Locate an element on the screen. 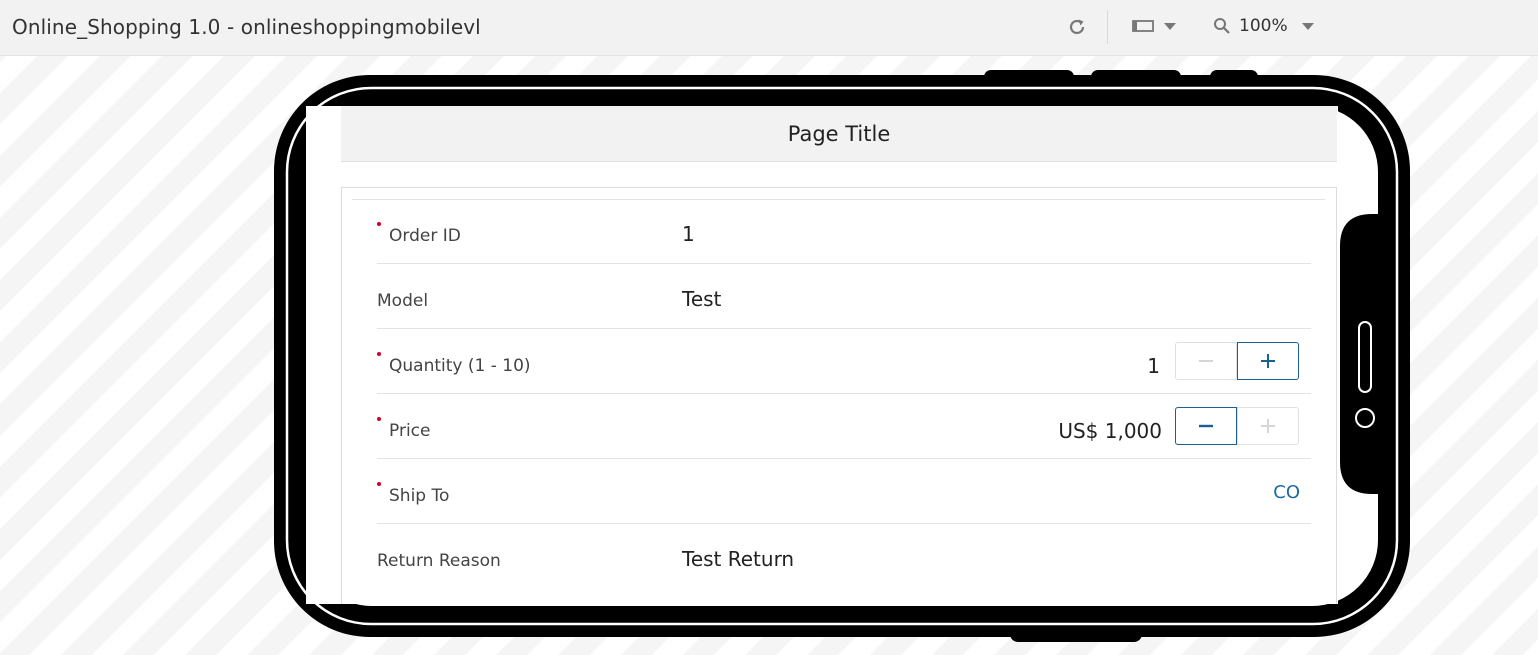 The image size is (1538, 655). form-row-return-reason: Return Reason Test Return is located at coordinates (844, 557).